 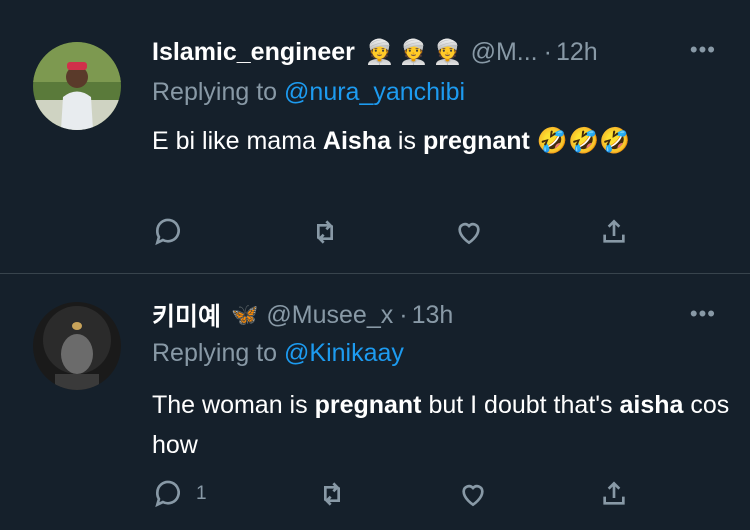 I want to click on display-name: Islamic_engineer, so click(x=253, y=52).